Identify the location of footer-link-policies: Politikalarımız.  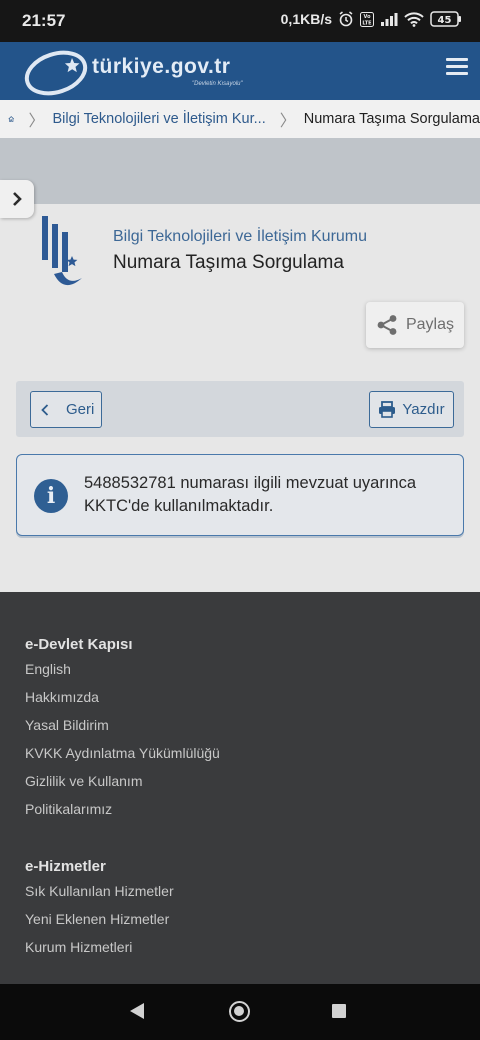
(68, 809).